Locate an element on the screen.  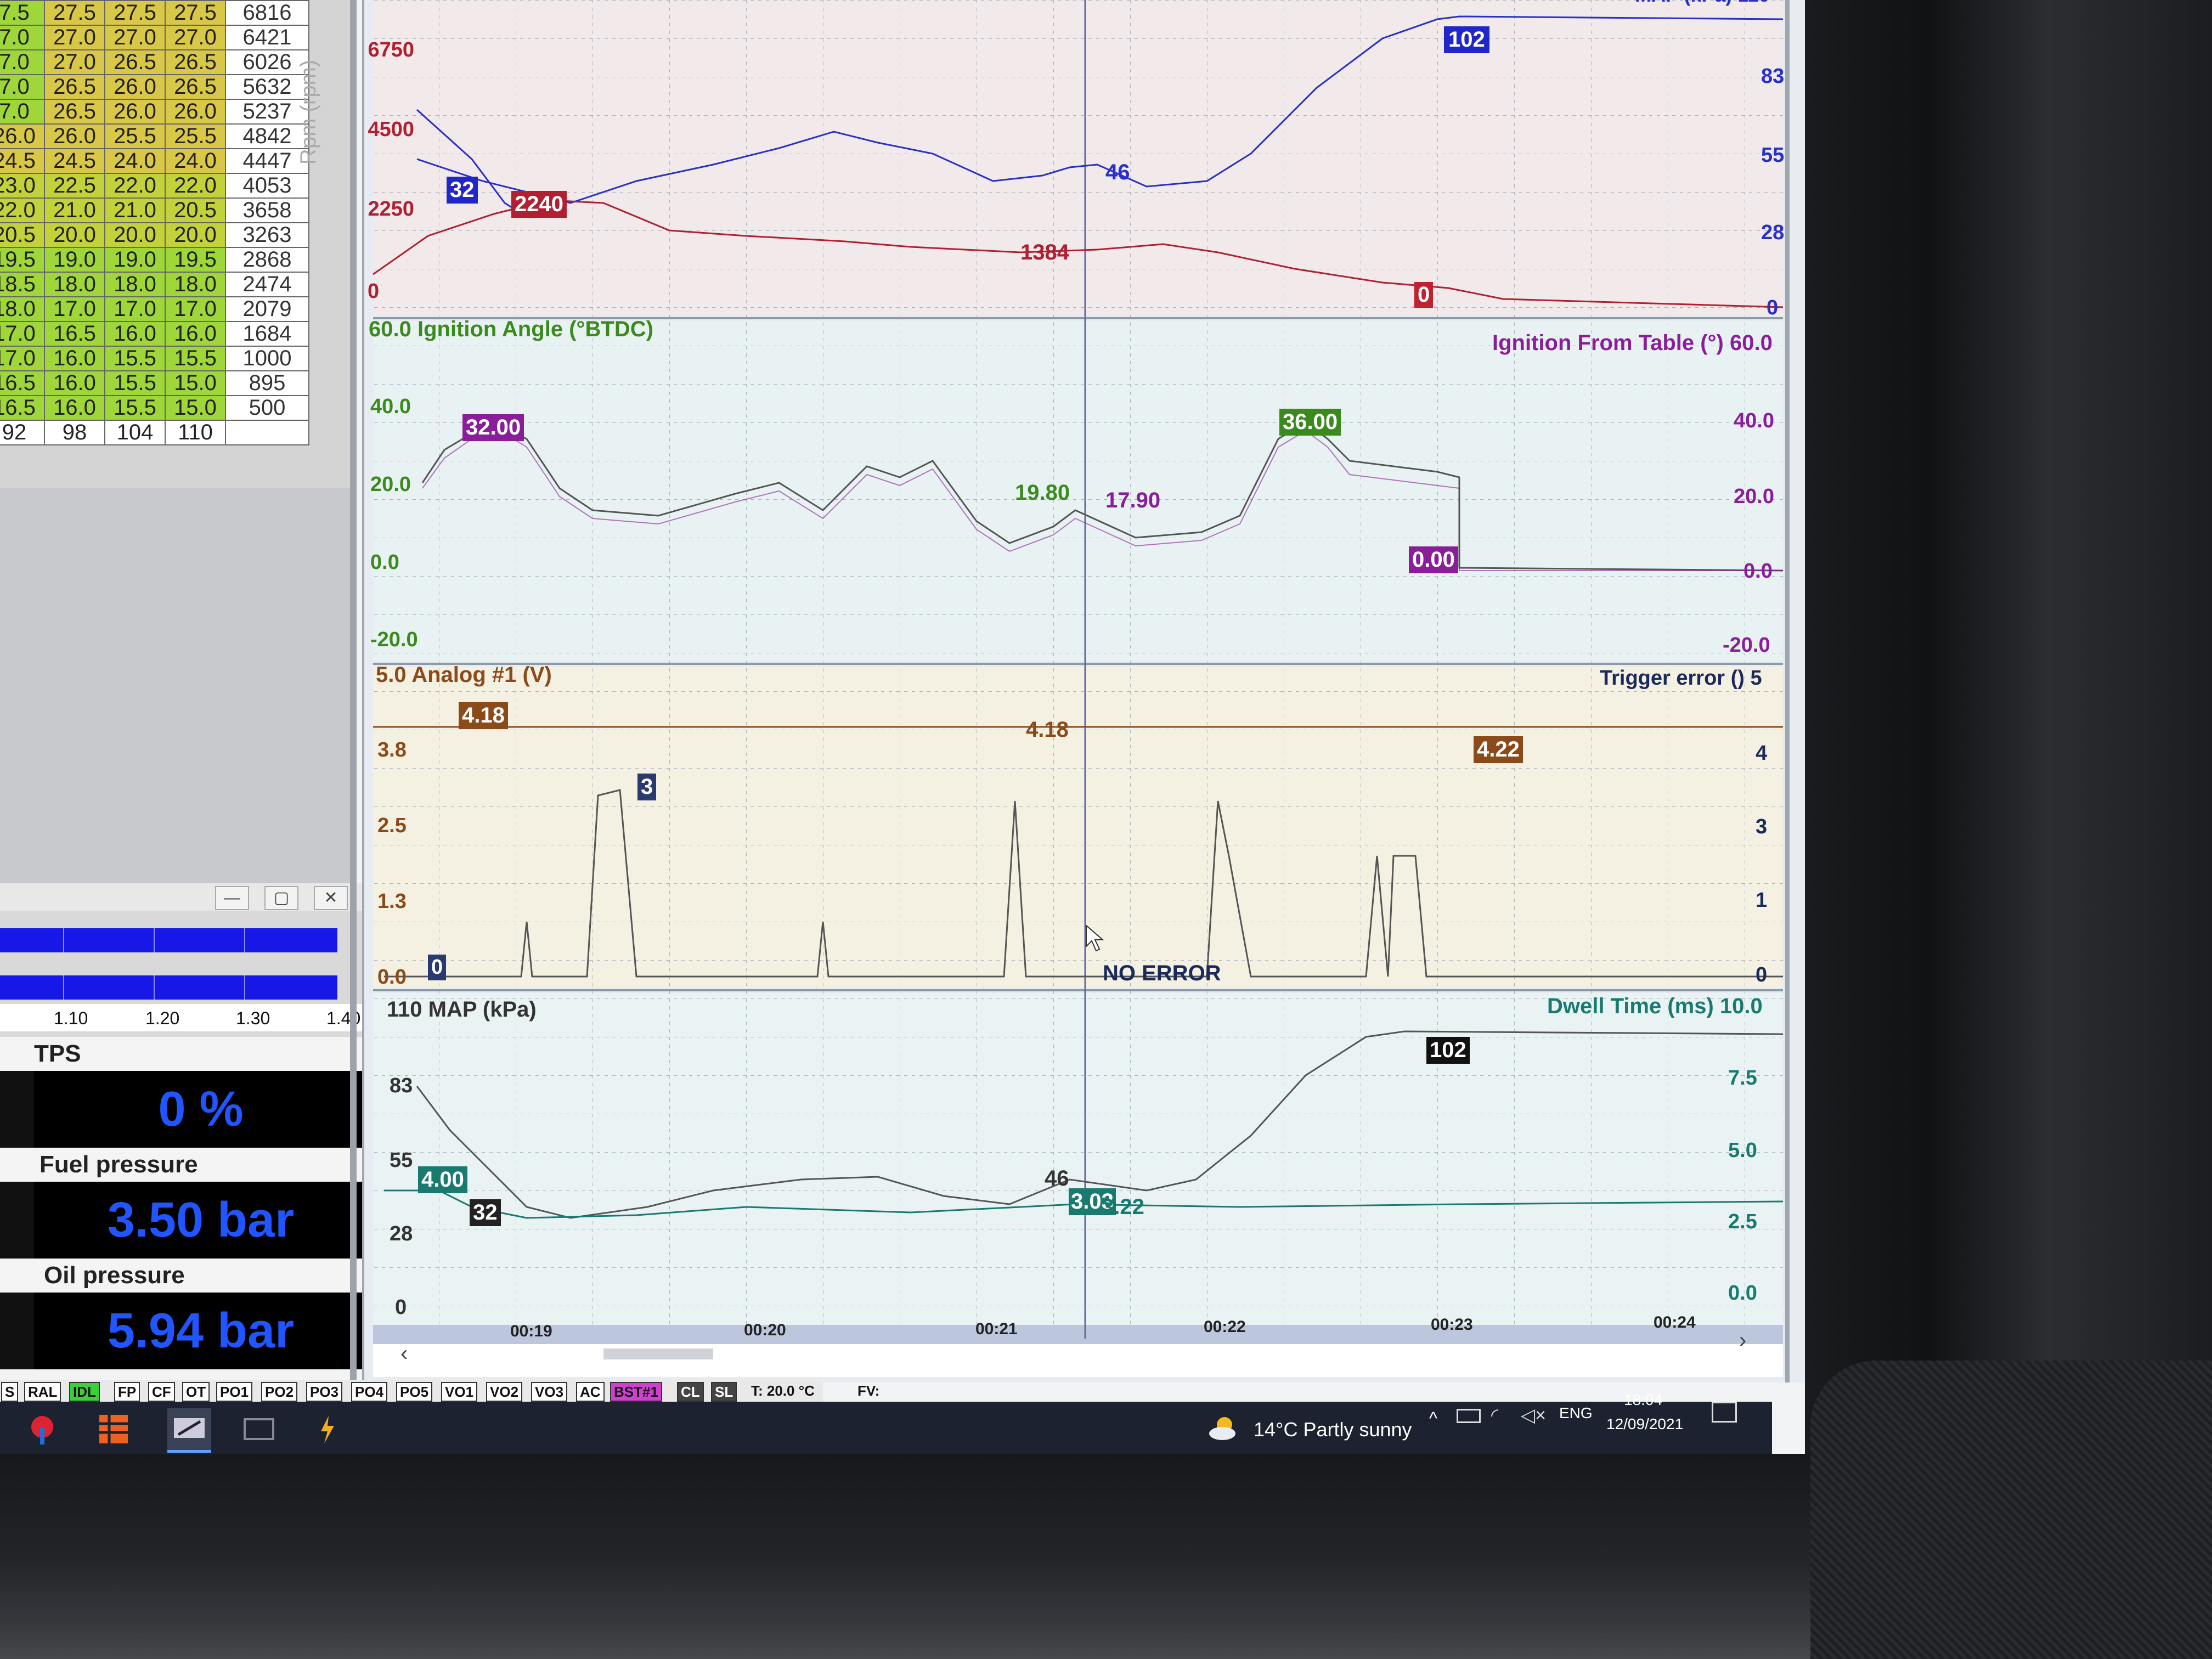
fuel-cell: 23.0 is located at coordinates (22, 186).